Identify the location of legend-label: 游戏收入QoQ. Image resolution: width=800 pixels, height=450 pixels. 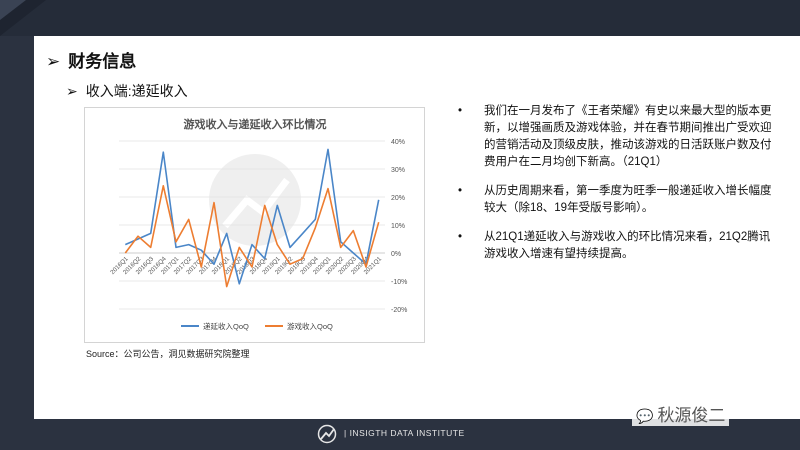
(310, 326).